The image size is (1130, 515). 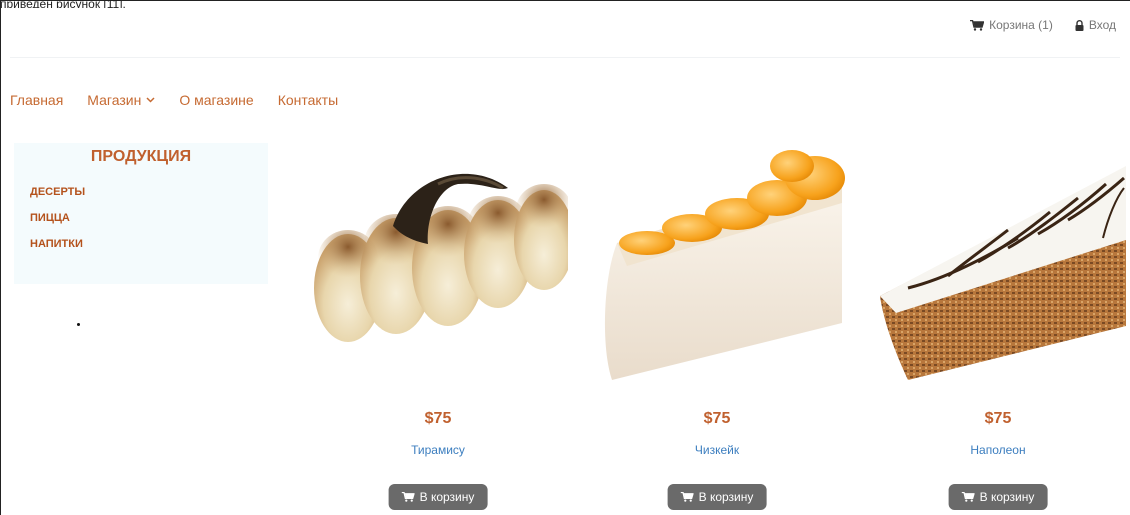 I want to click on sidebar-item-pizza: ПИЦЦА, so click(x=149, y=218).